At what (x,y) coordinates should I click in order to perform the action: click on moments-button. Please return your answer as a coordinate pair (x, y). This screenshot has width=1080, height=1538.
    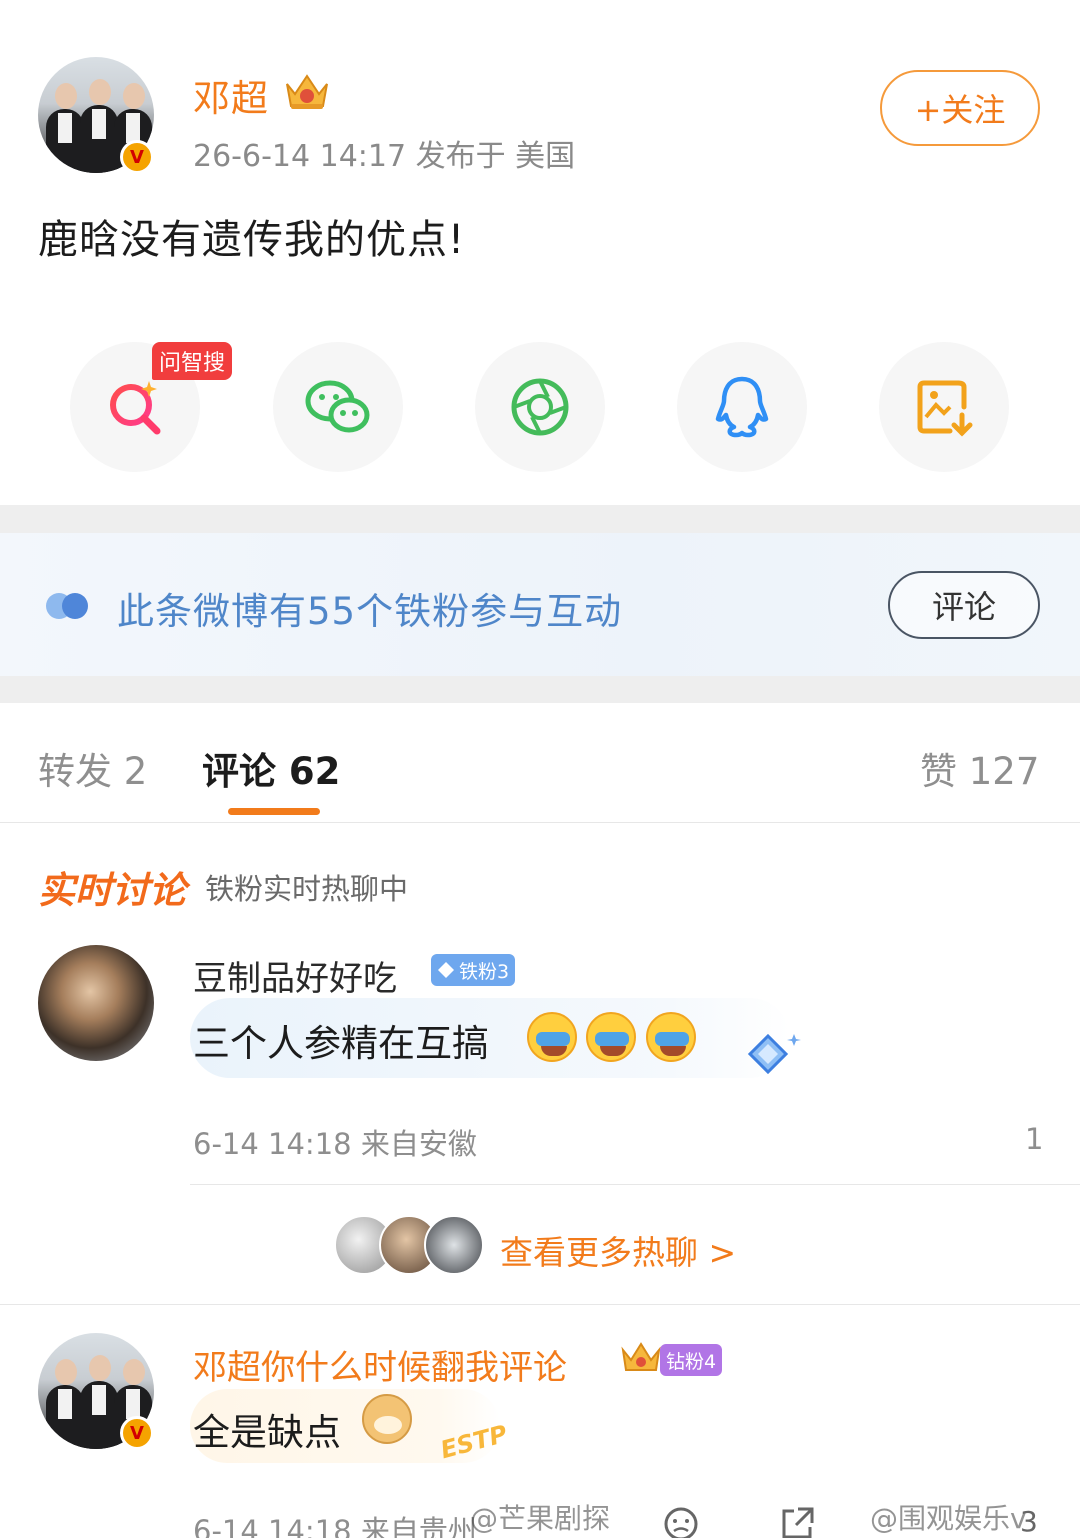
    Looking at the image, I should click on (540, 407).